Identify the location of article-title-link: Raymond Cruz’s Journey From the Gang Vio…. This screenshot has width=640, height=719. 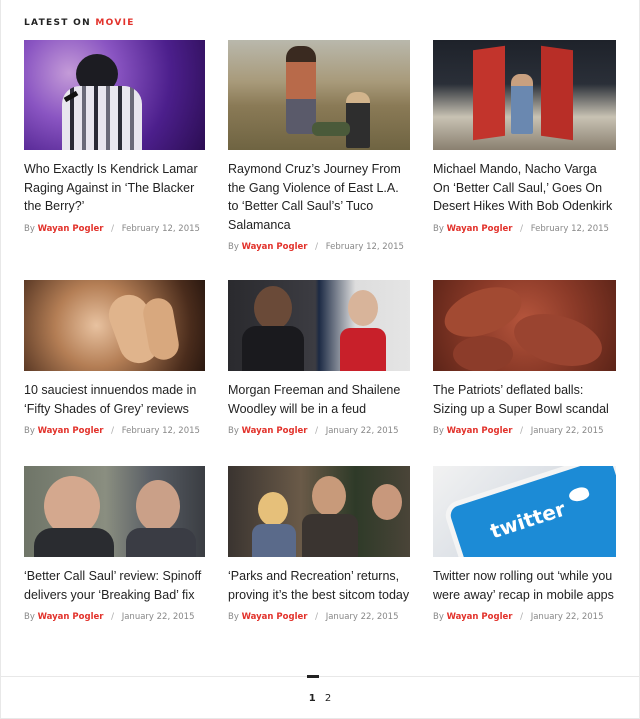
(319, 197).